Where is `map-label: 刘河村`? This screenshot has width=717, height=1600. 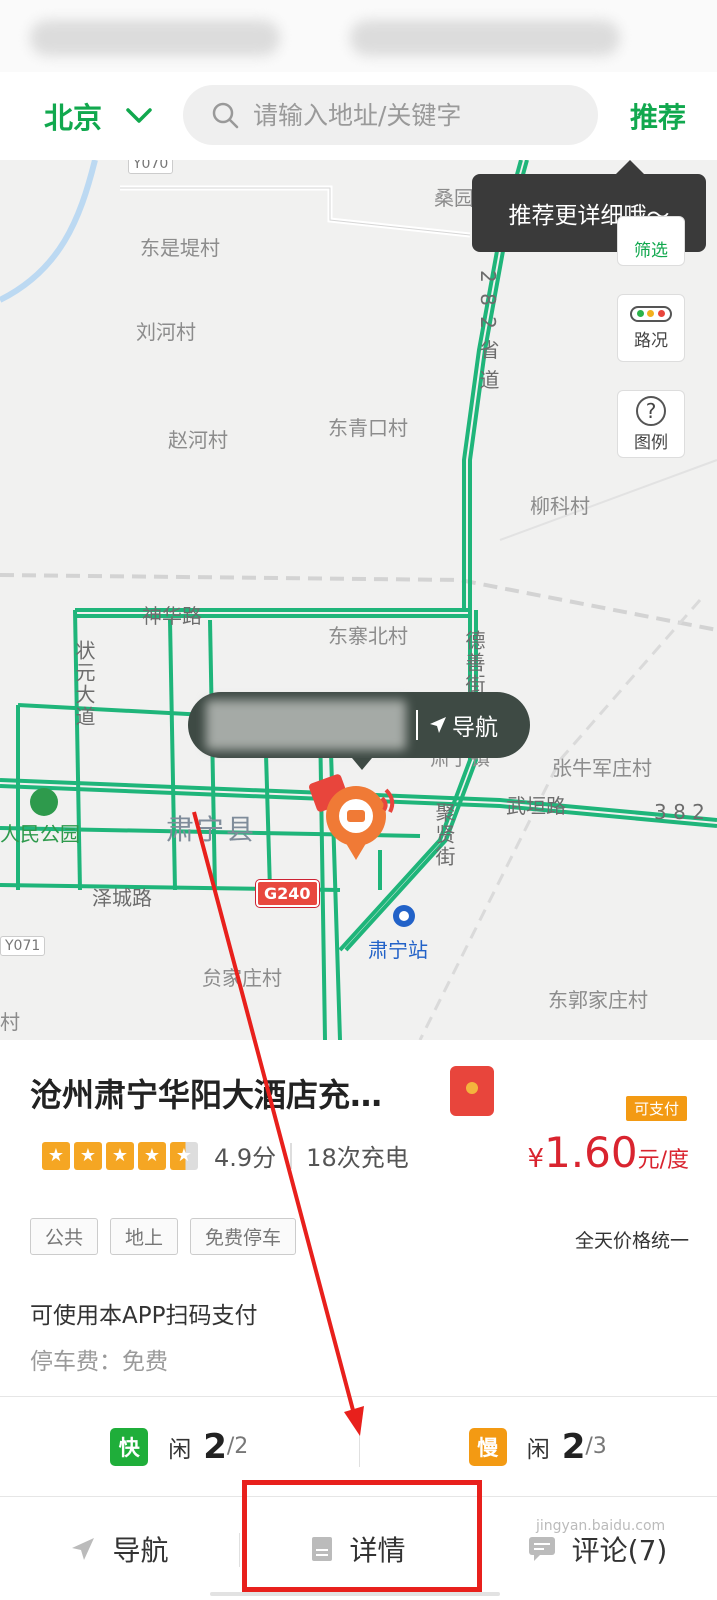
map-label: 刘河村 is located at coordinates (166, 332).